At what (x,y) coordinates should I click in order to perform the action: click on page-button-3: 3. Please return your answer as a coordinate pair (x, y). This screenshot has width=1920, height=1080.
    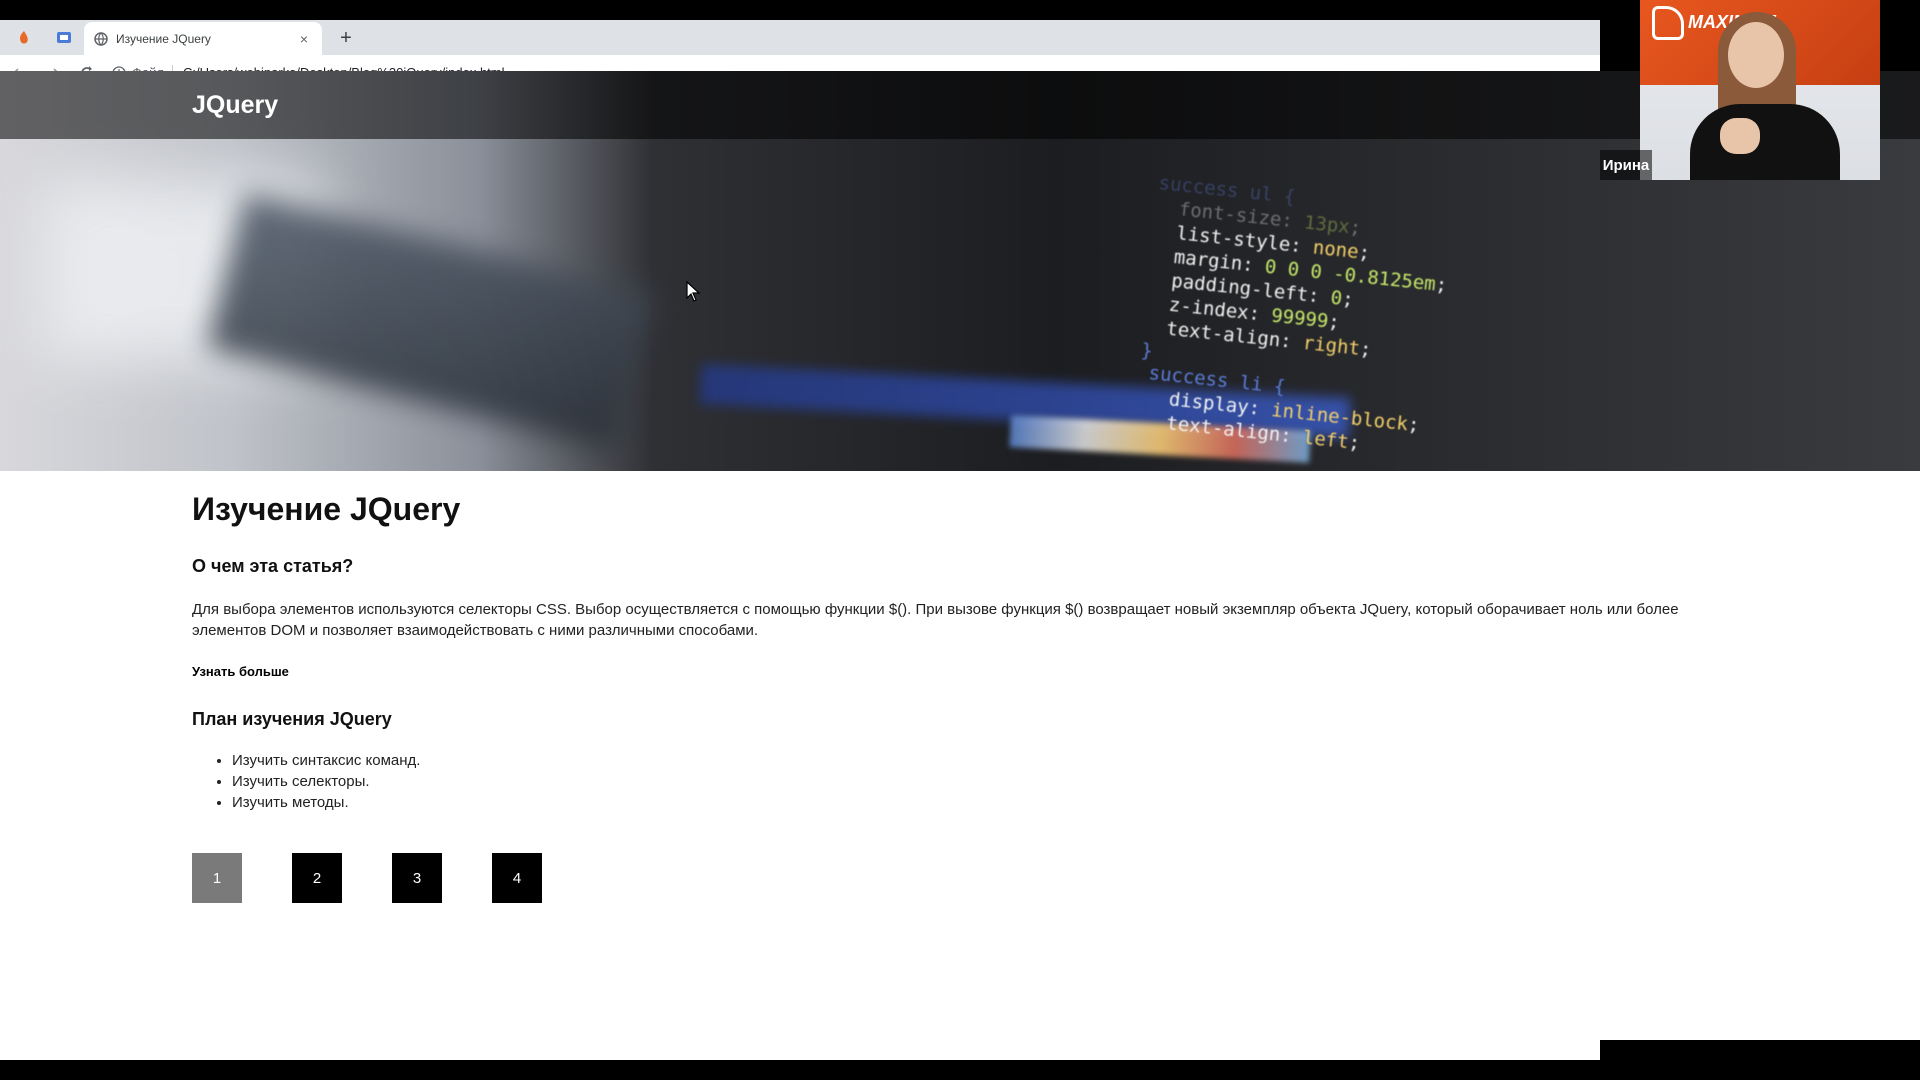
    Looking at the image, I should click on (417, 878).